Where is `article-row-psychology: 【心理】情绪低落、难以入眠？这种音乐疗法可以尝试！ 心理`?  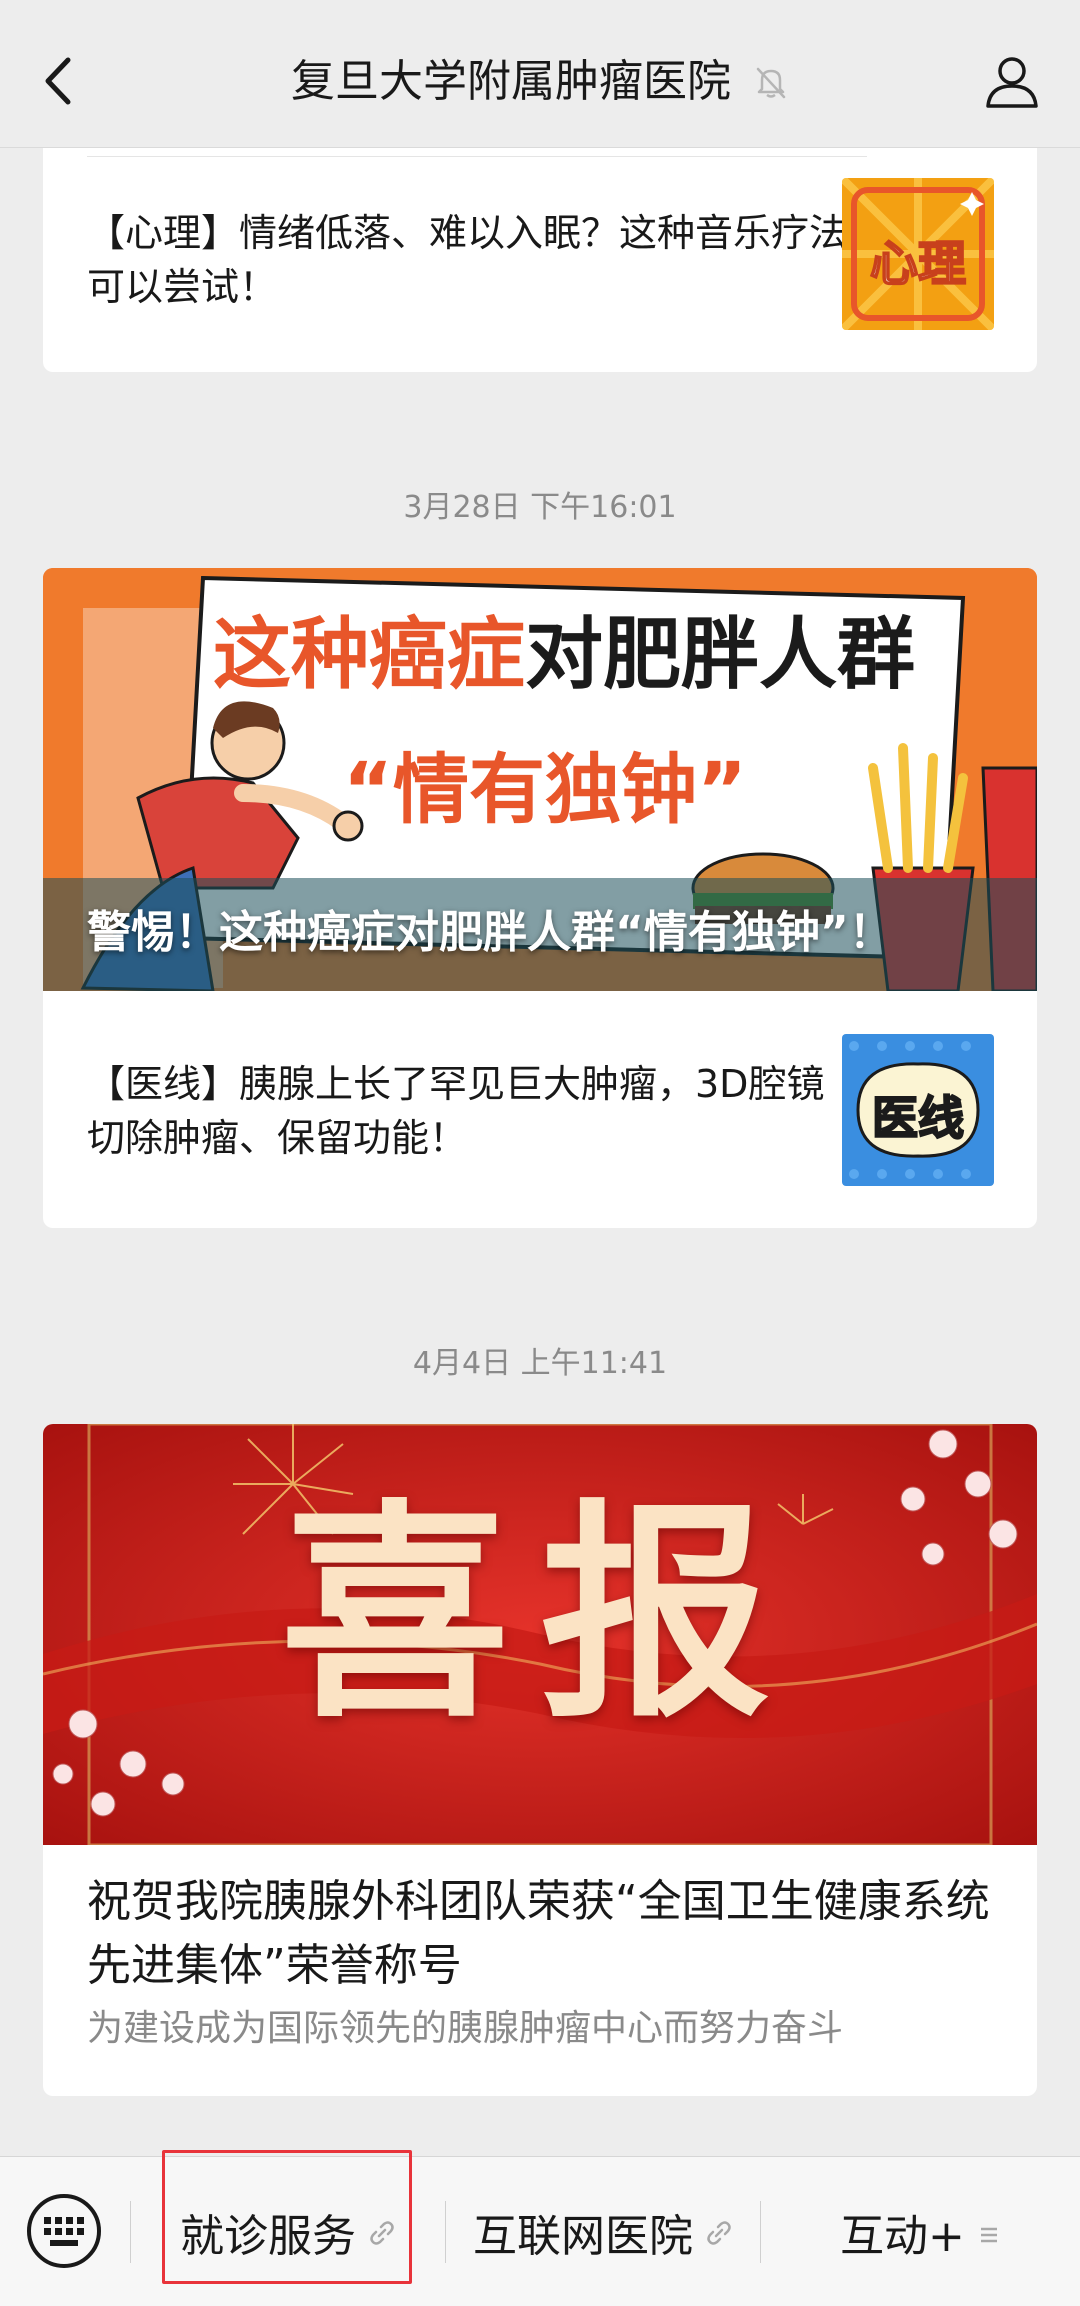
article-row-psychology: 【心理】情绪低落、难以入眠？这种音乐疗法可以尝试！ 心理 is located at coordinates (540, 260).